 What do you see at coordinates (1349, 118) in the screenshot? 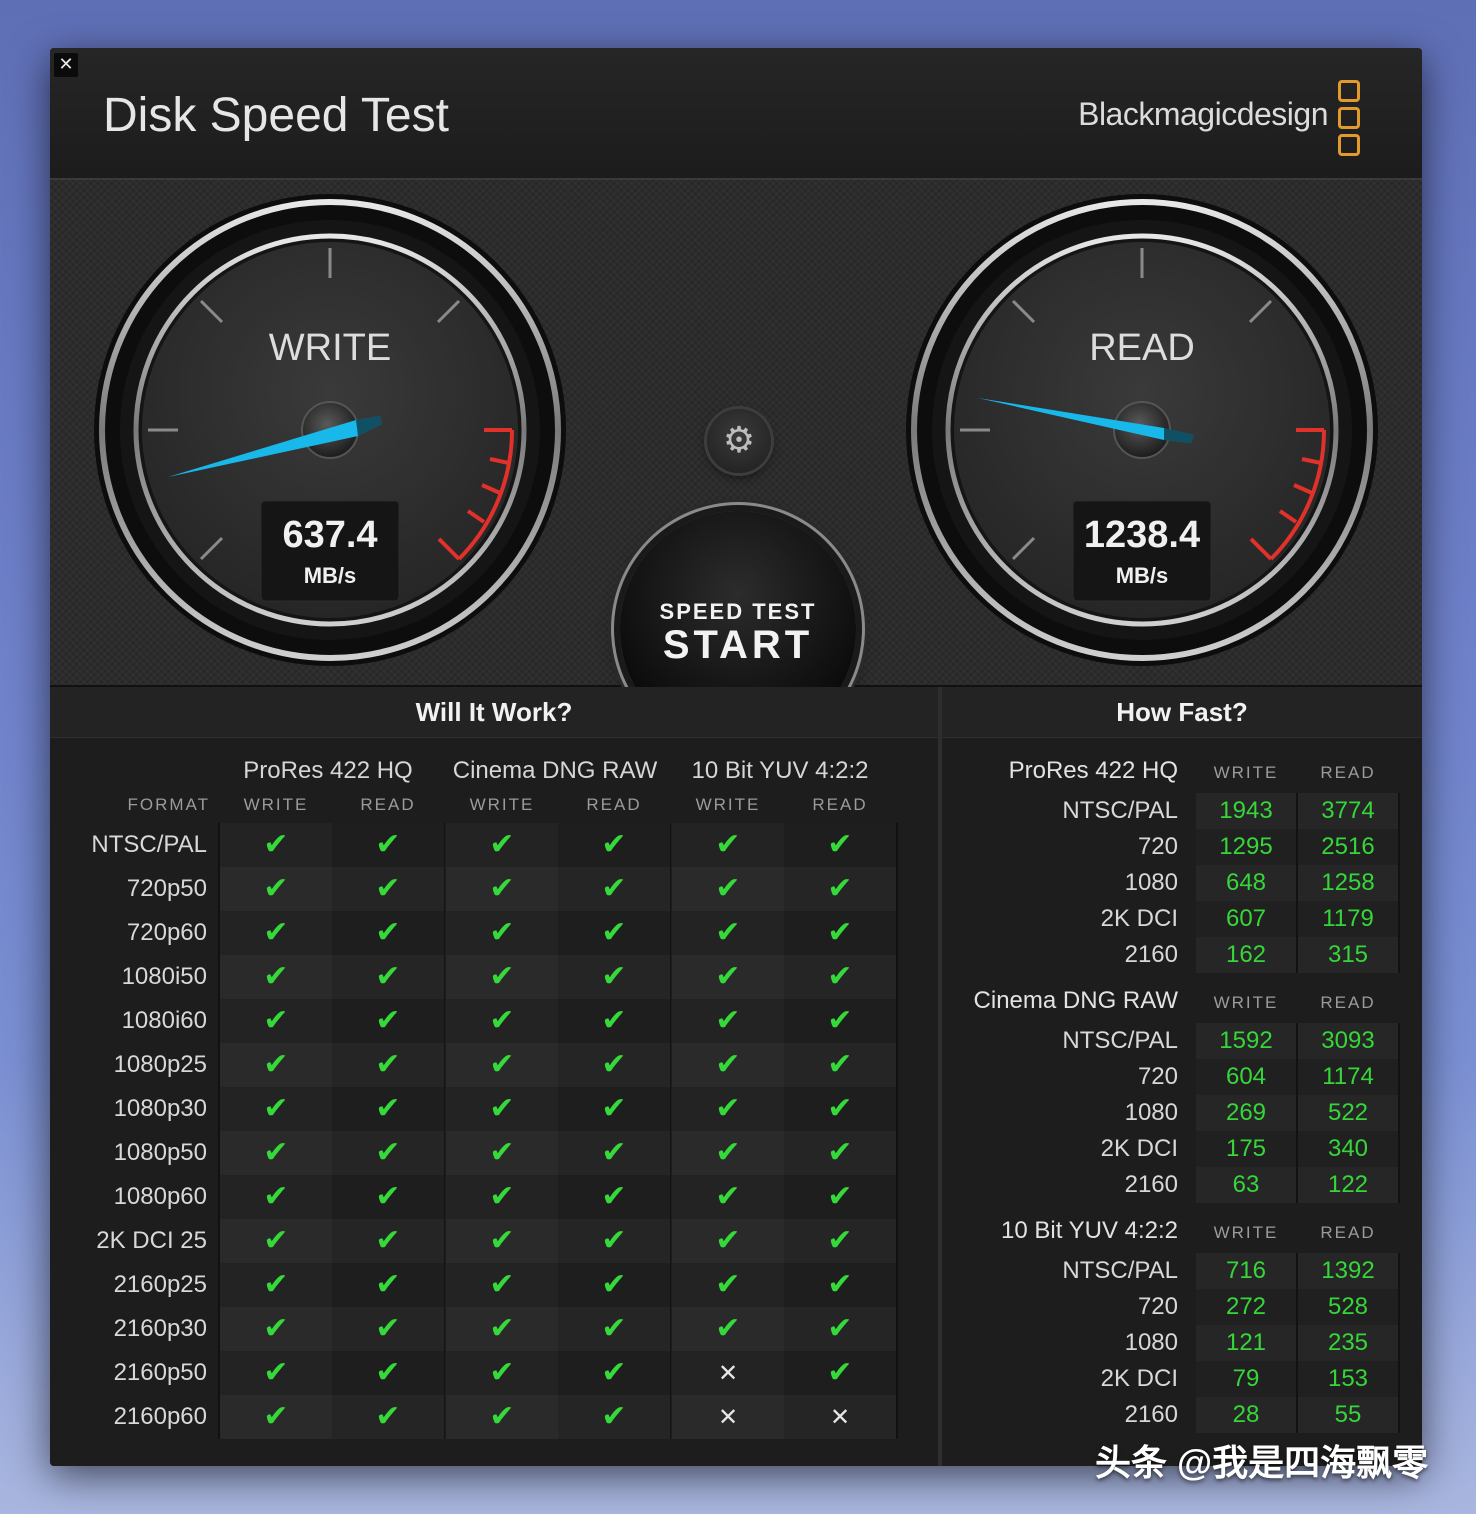
I see `brand-logo-icon` at bounding box center [1349, 118].